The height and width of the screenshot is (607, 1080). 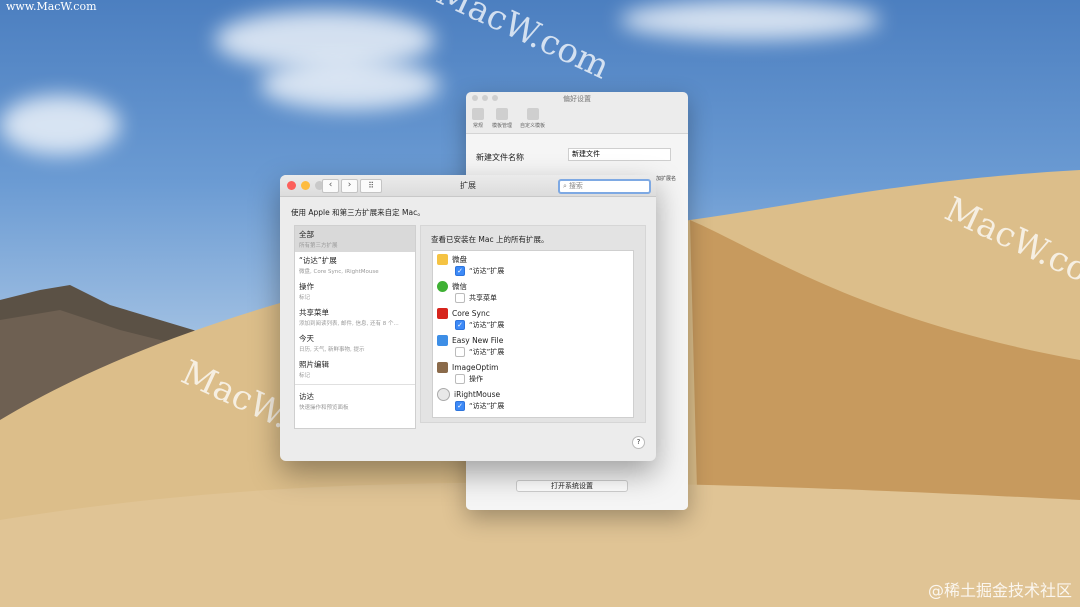 I want to click on irightmouse-icon, so click(x=443, y=394).